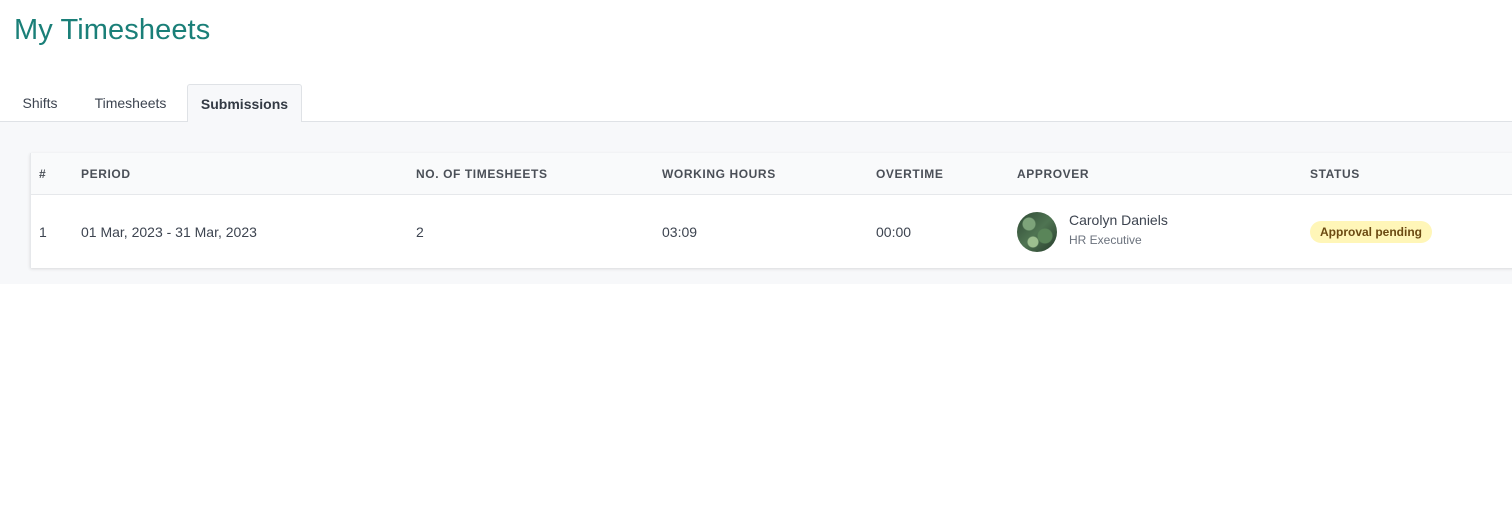  What do you see at coordinates (1037, 231) in the screenshot?
I see `avatar` at bounding box center [1037, 231].